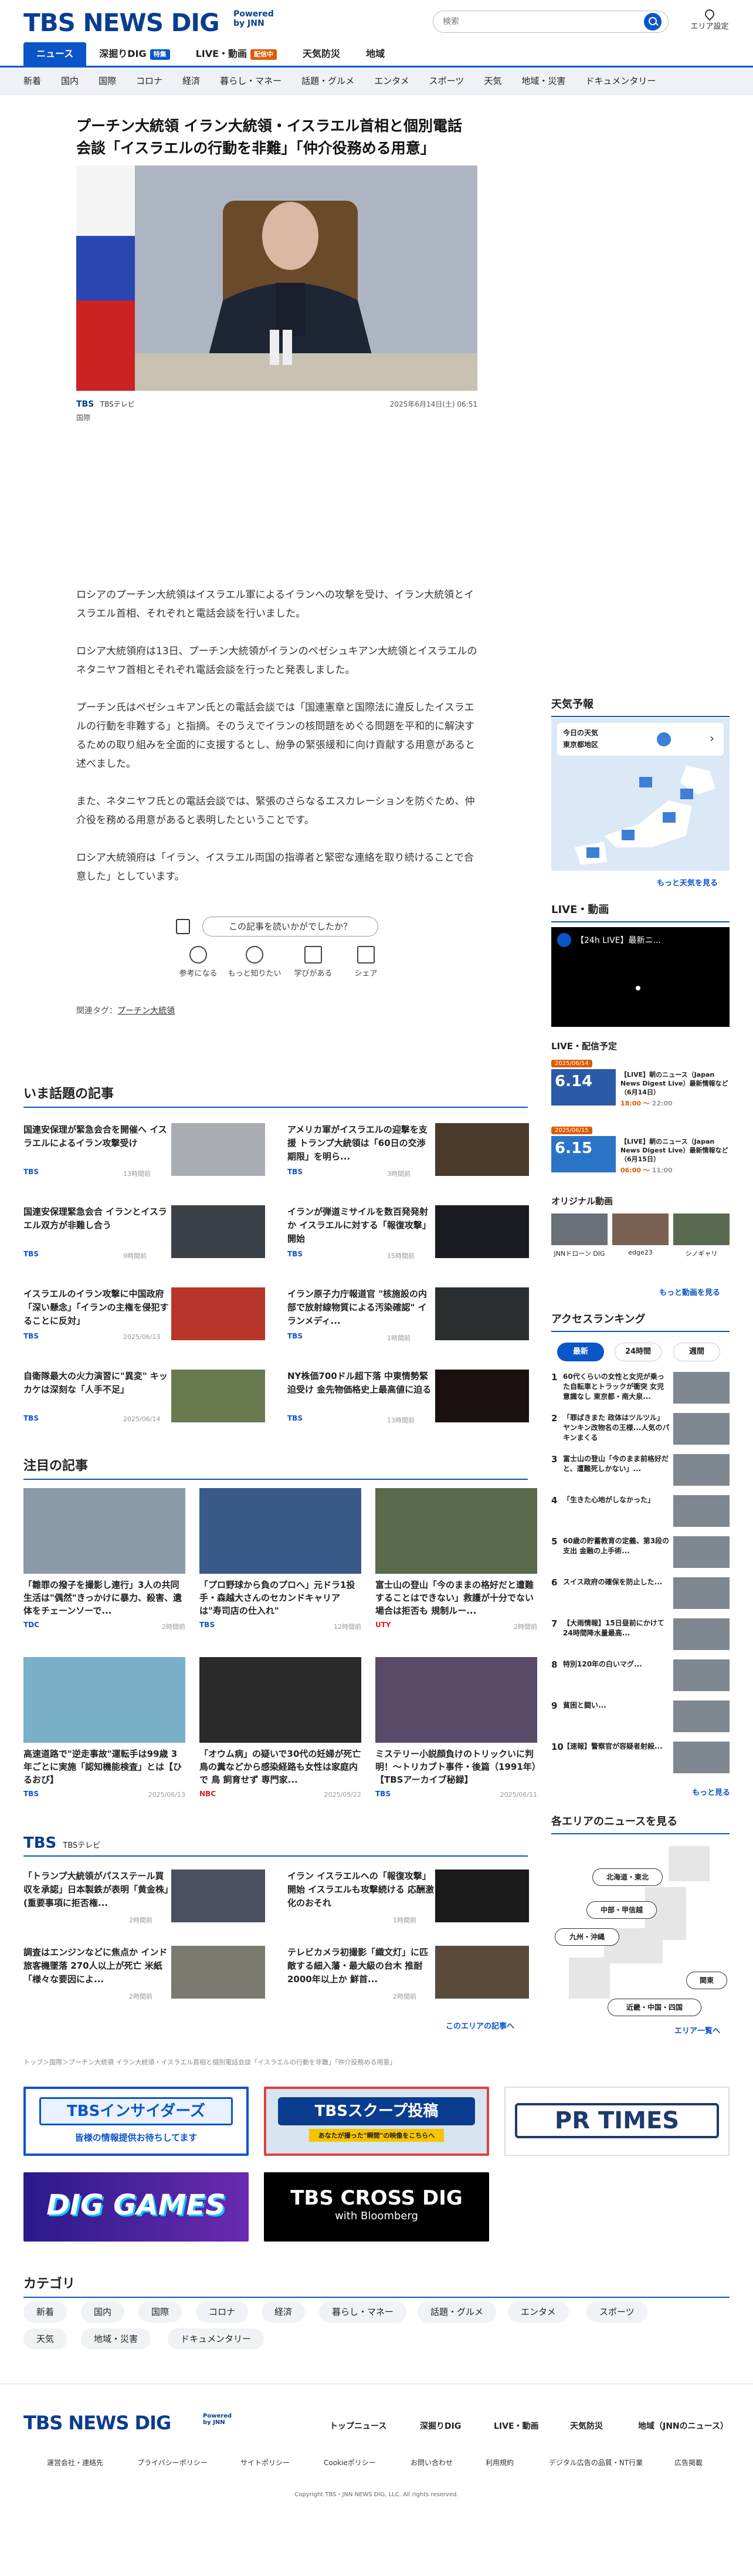 This screenshot has height=2576, width=753. I want to click on ranking-tab-week: 週間, so click(696, 1352).